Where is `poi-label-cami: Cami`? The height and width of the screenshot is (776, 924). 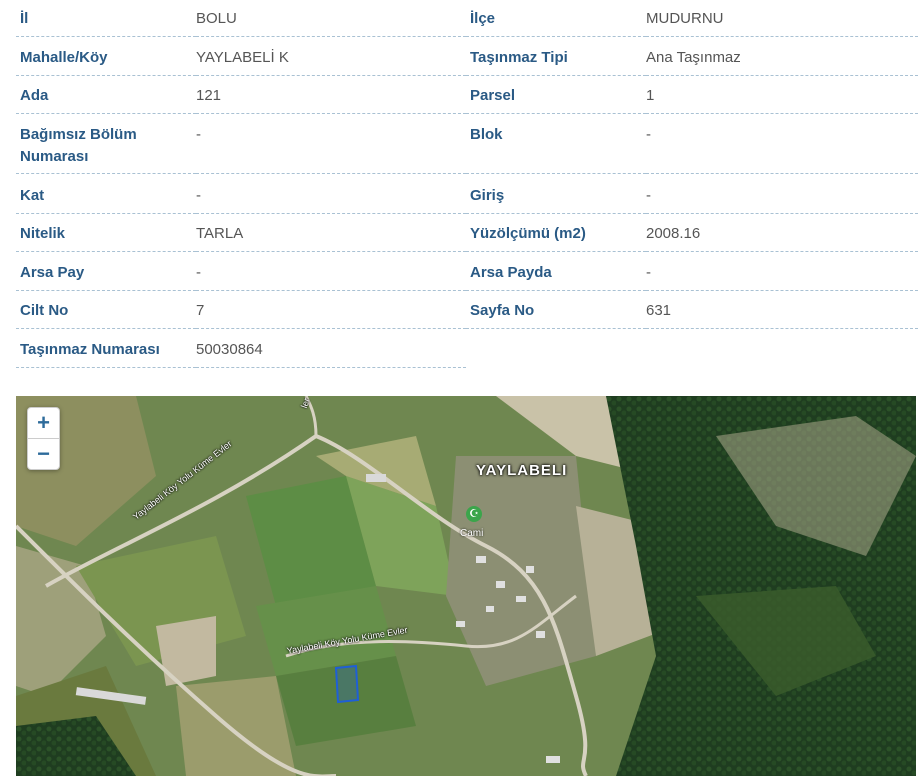 poi-label-cami: Cami is located at coordinates (472, 533).